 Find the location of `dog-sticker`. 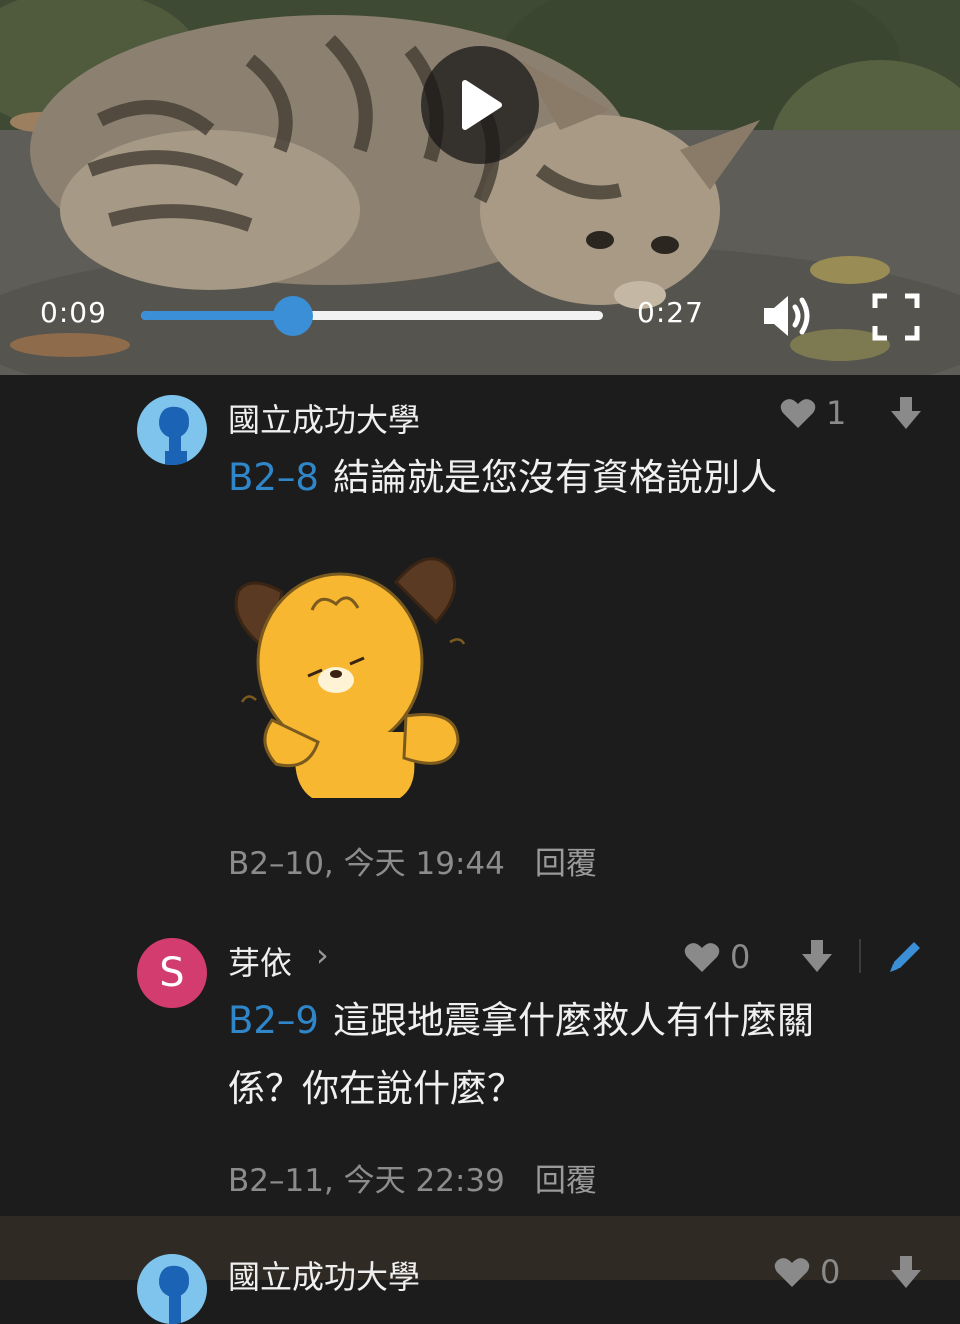

dog-sticker is located at coordinates (350, 677).